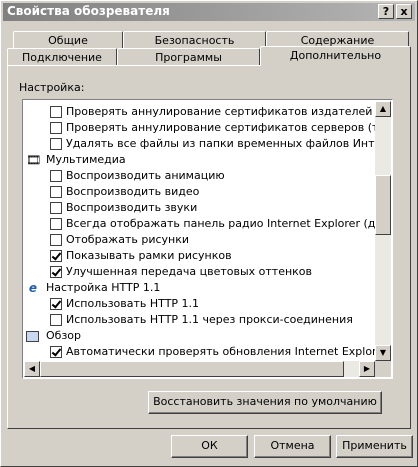 This screenshot has height=467, width=418. I want to click on list-item: Использовать HTTP 1.1, so click(199, 304).